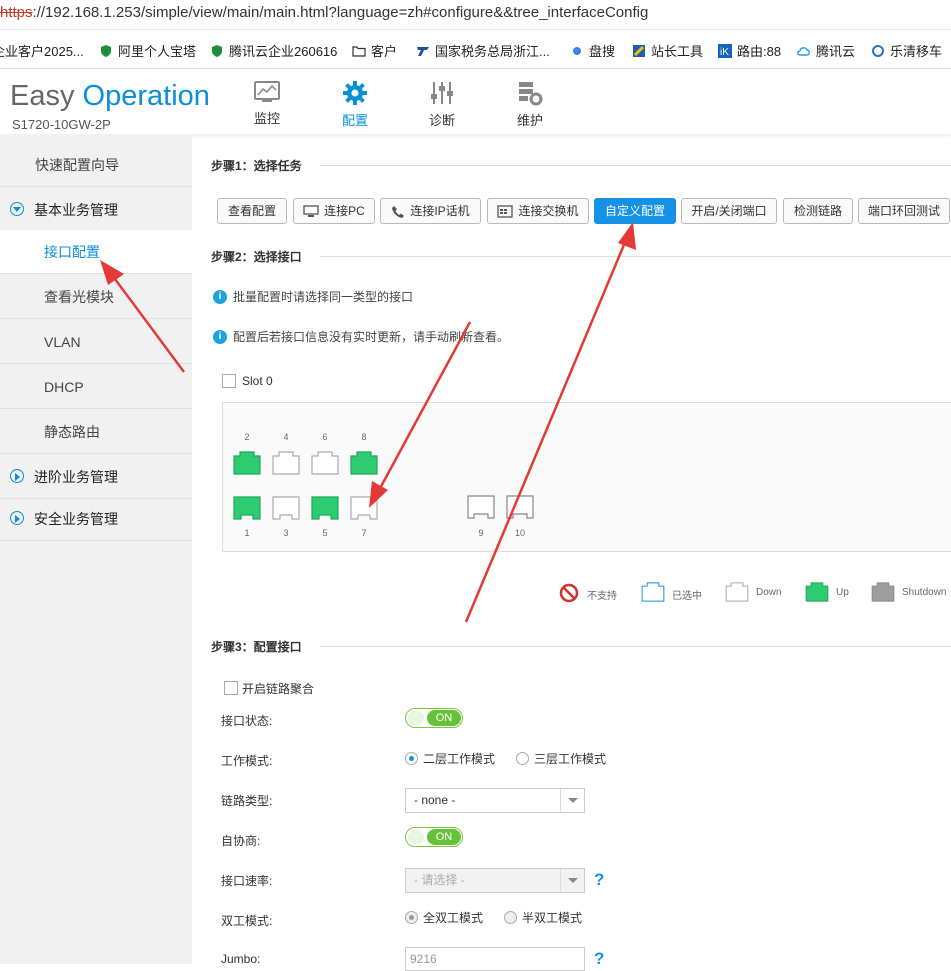 The width and height of the screenshot is (951, 971). I want to click on sidebar-group-advanced: 进阶业务管理, so click(96, 477).